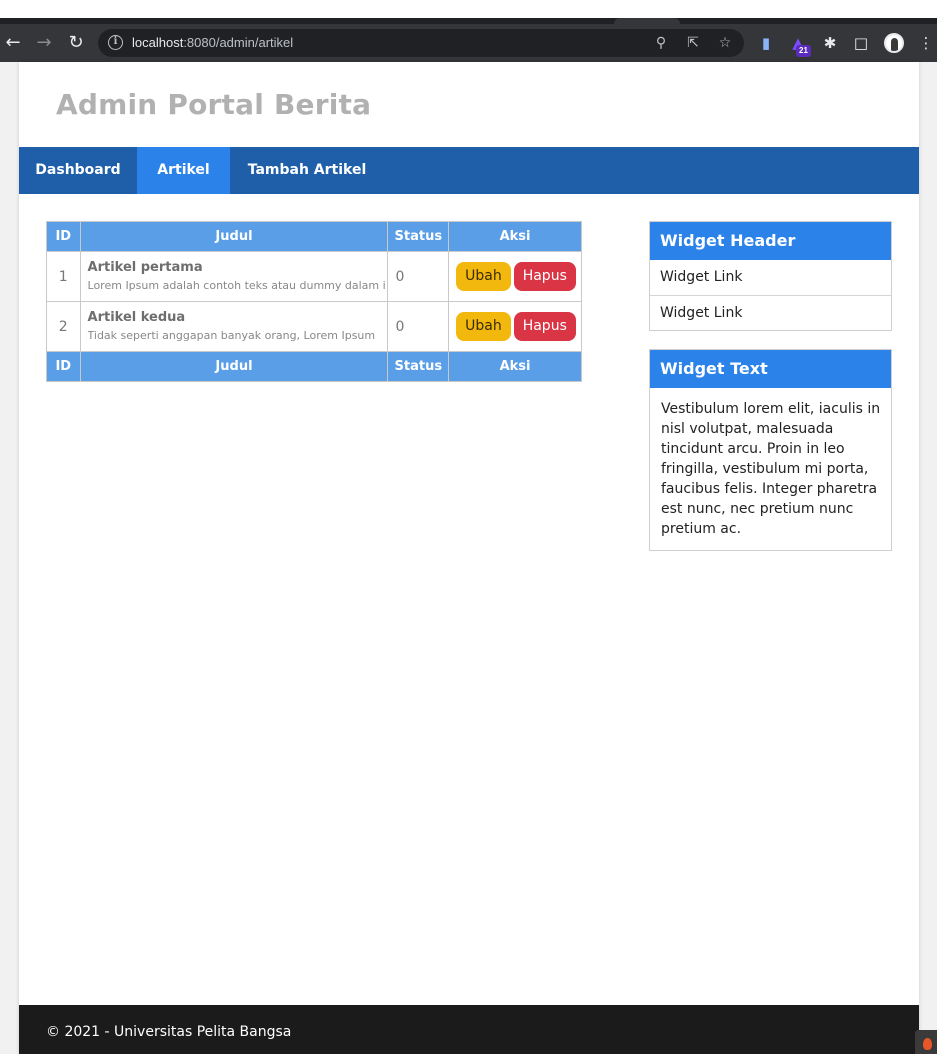 This screenshot has height=1054, width=937. Describe the element at coordinates (158, 42) in the screenshot. I see `url-host: localhost` at that location.